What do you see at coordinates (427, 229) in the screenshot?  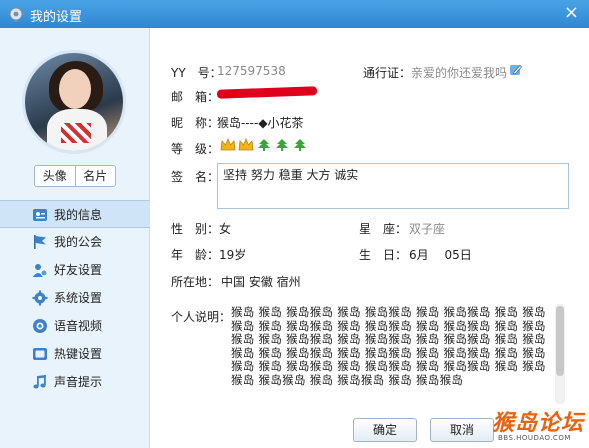 I see `zodiac-value: 双子座` at bounding box center [427, 229].